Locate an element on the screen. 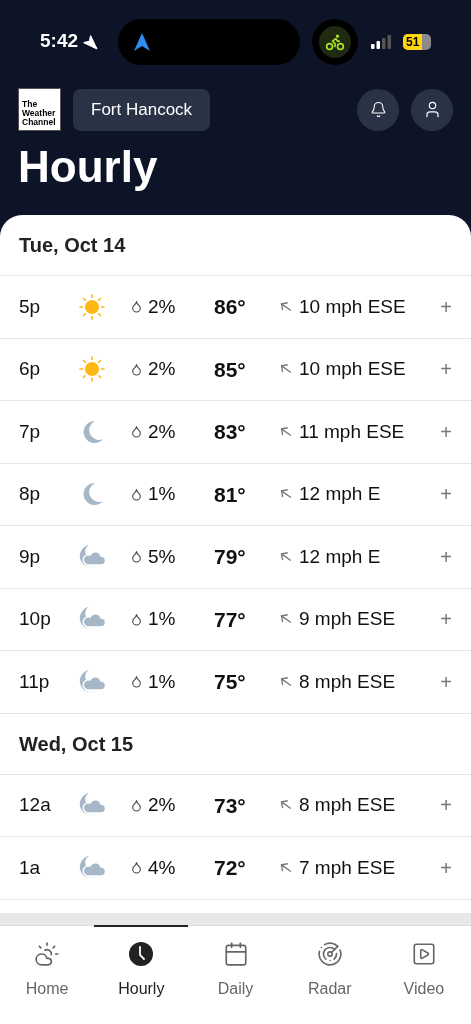 This screenshot has width=471, height=1024. tab: Hourly is located at coordinates (141, 974).